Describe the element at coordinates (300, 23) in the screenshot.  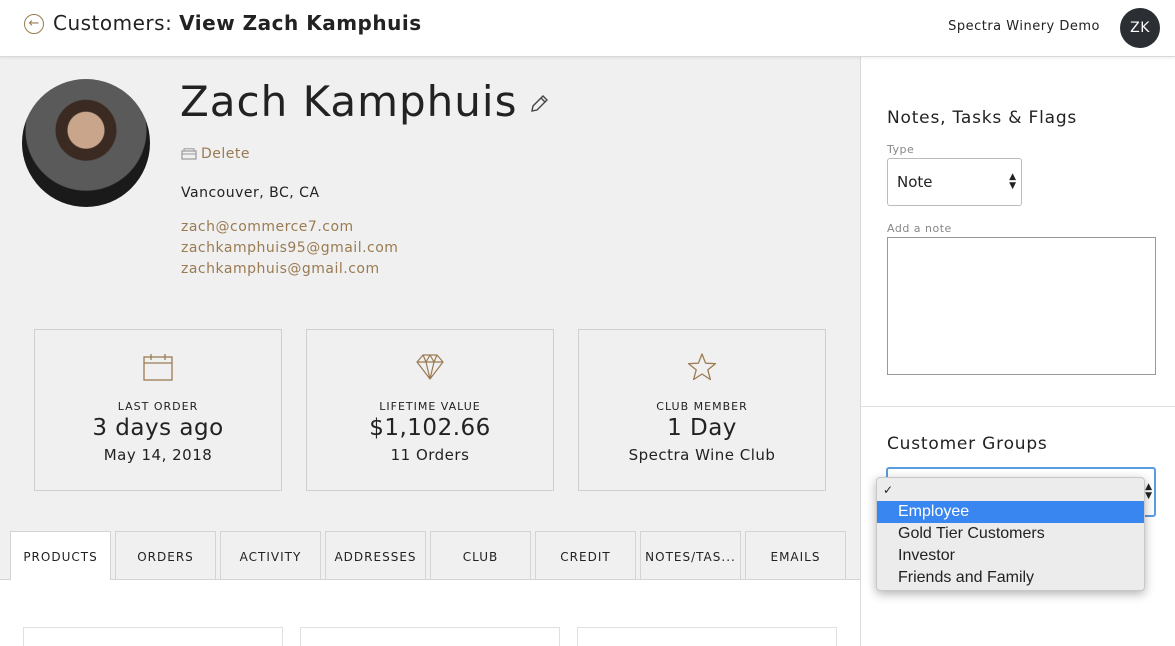
I see `page-title-customer: View Zach Kamphuis` at that location.